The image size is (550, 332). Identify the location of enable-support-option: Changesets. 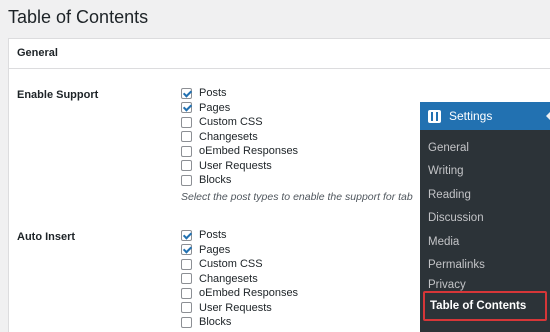
(239, 137).